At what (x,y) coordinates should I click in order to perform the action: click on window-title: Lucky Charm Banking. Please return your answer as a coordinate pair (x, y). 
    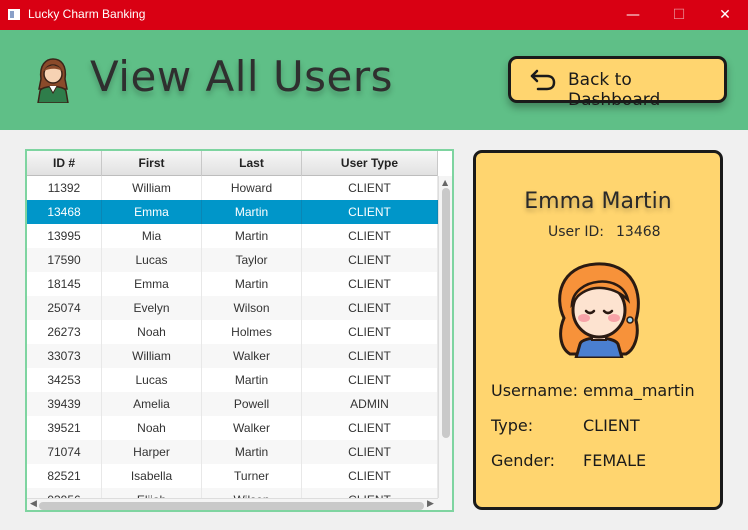
    Looking at the image, I should click on (87, 14).